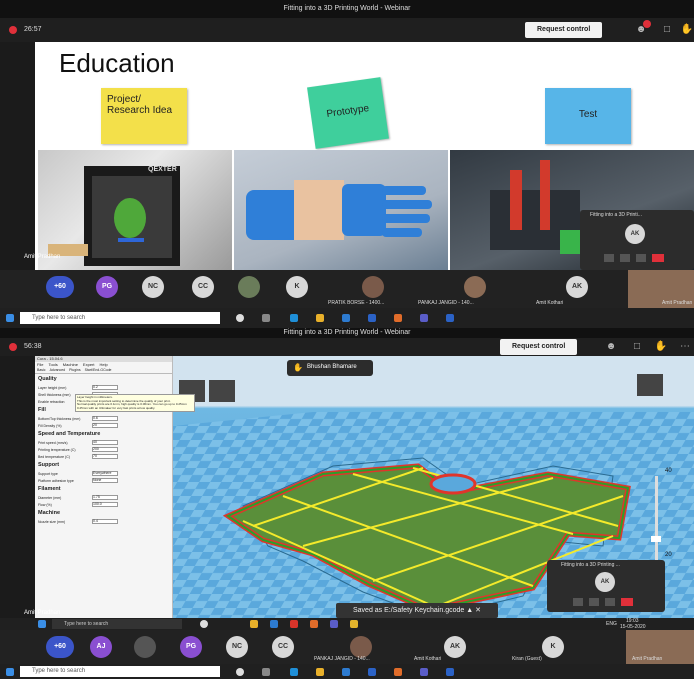 The image size is (694, 679). Describe the element at coordinates (611, 624) in the screenshot. I see `language-indicator: ENG` at that location.